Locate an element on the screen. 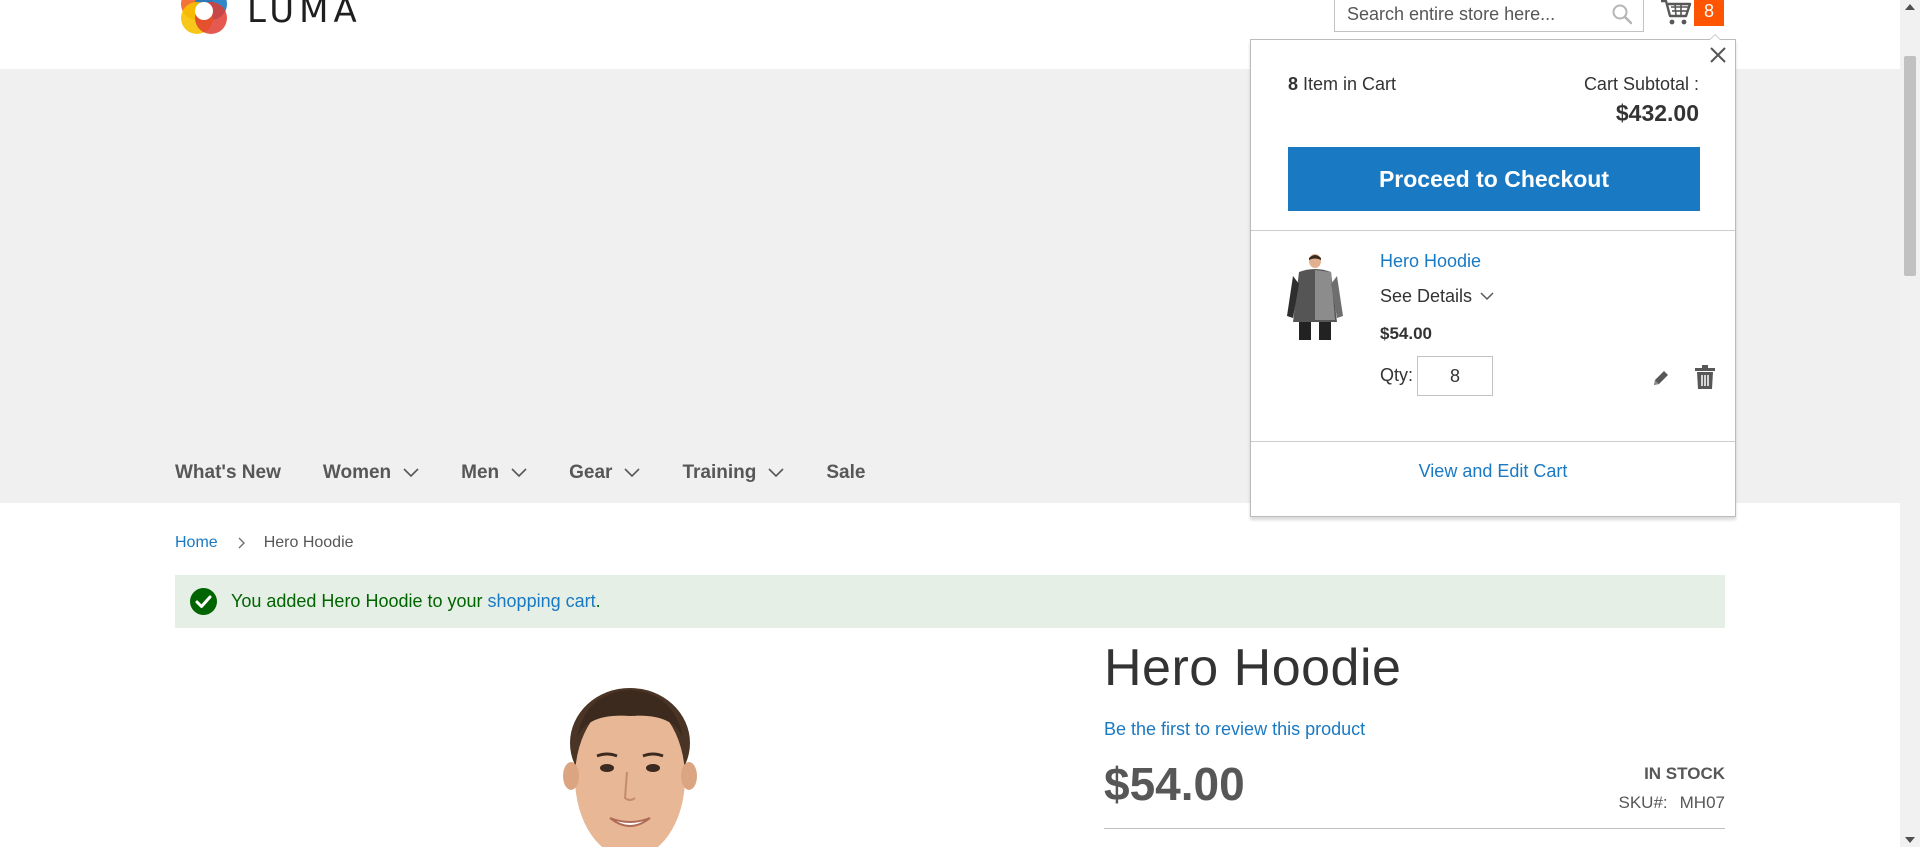  scroll-up-arrow-icon is located at coordinates (1910, 7).